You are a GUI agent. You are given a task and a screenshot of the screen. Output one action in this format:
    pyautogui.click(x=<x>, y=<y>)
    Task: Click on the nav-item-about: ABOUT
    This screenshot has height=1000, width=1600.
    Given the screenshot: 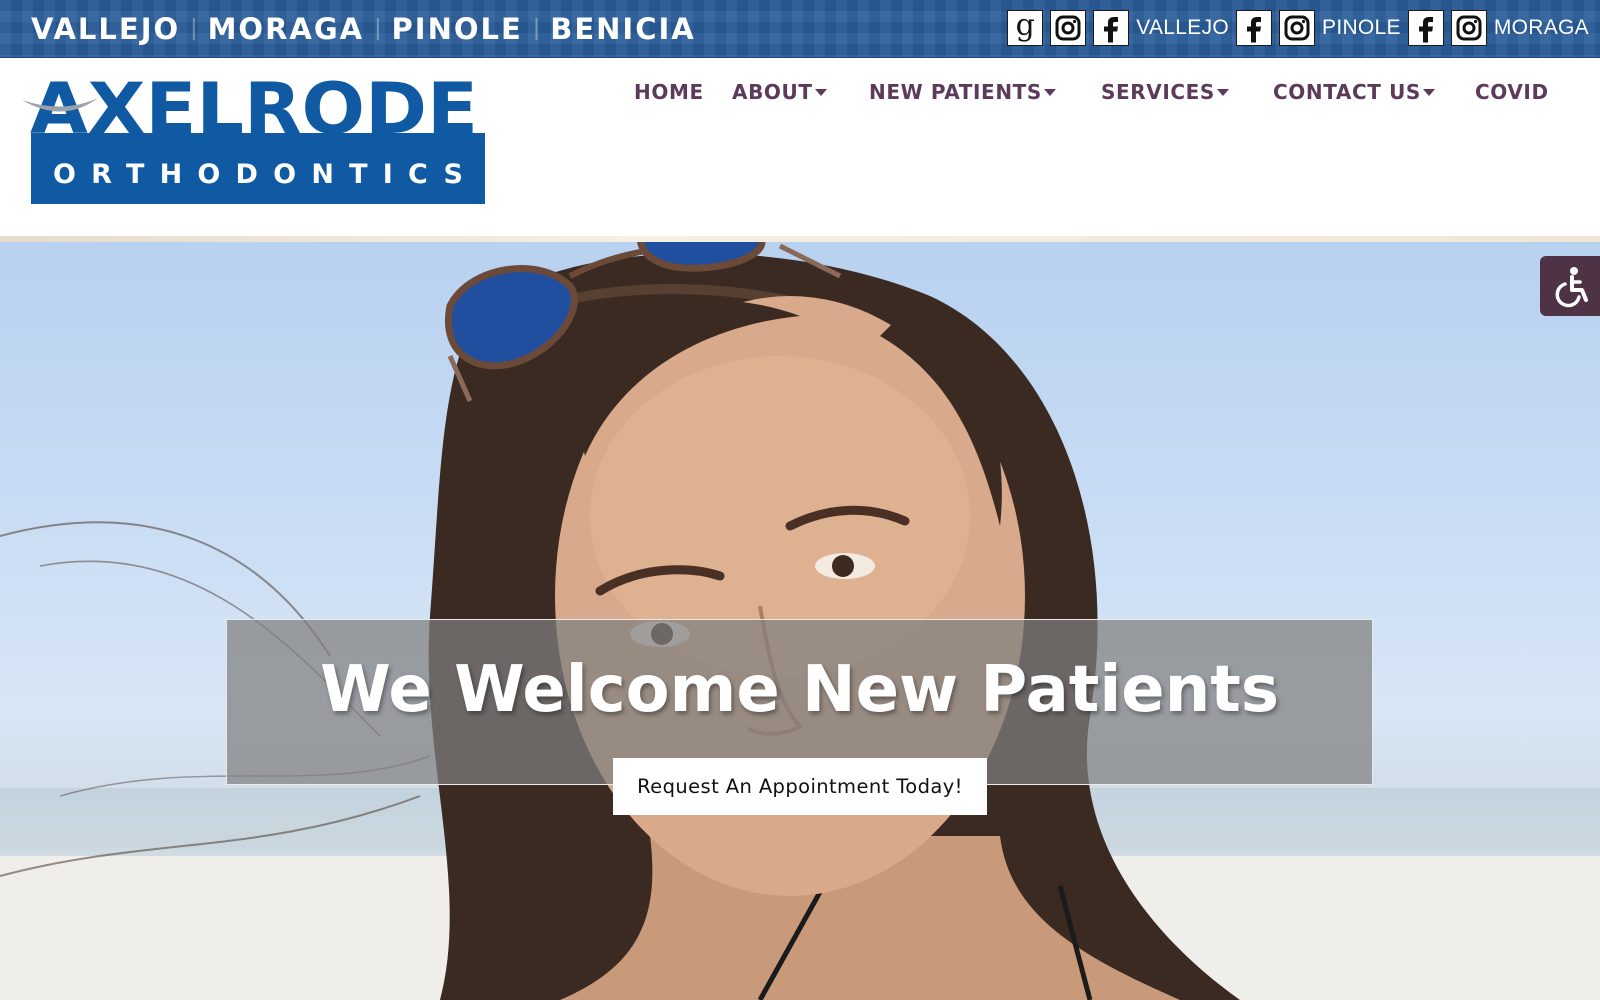 What is the action you would take?
    pyautogui.click(x=779, y=92)
    